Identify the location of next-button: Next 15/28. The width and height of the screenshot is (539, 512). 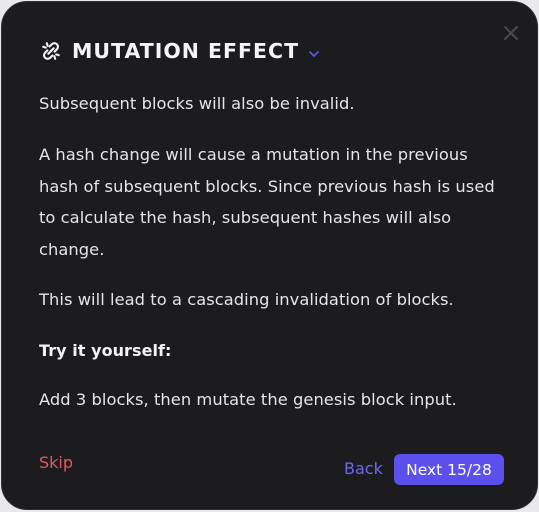
(449, 469).